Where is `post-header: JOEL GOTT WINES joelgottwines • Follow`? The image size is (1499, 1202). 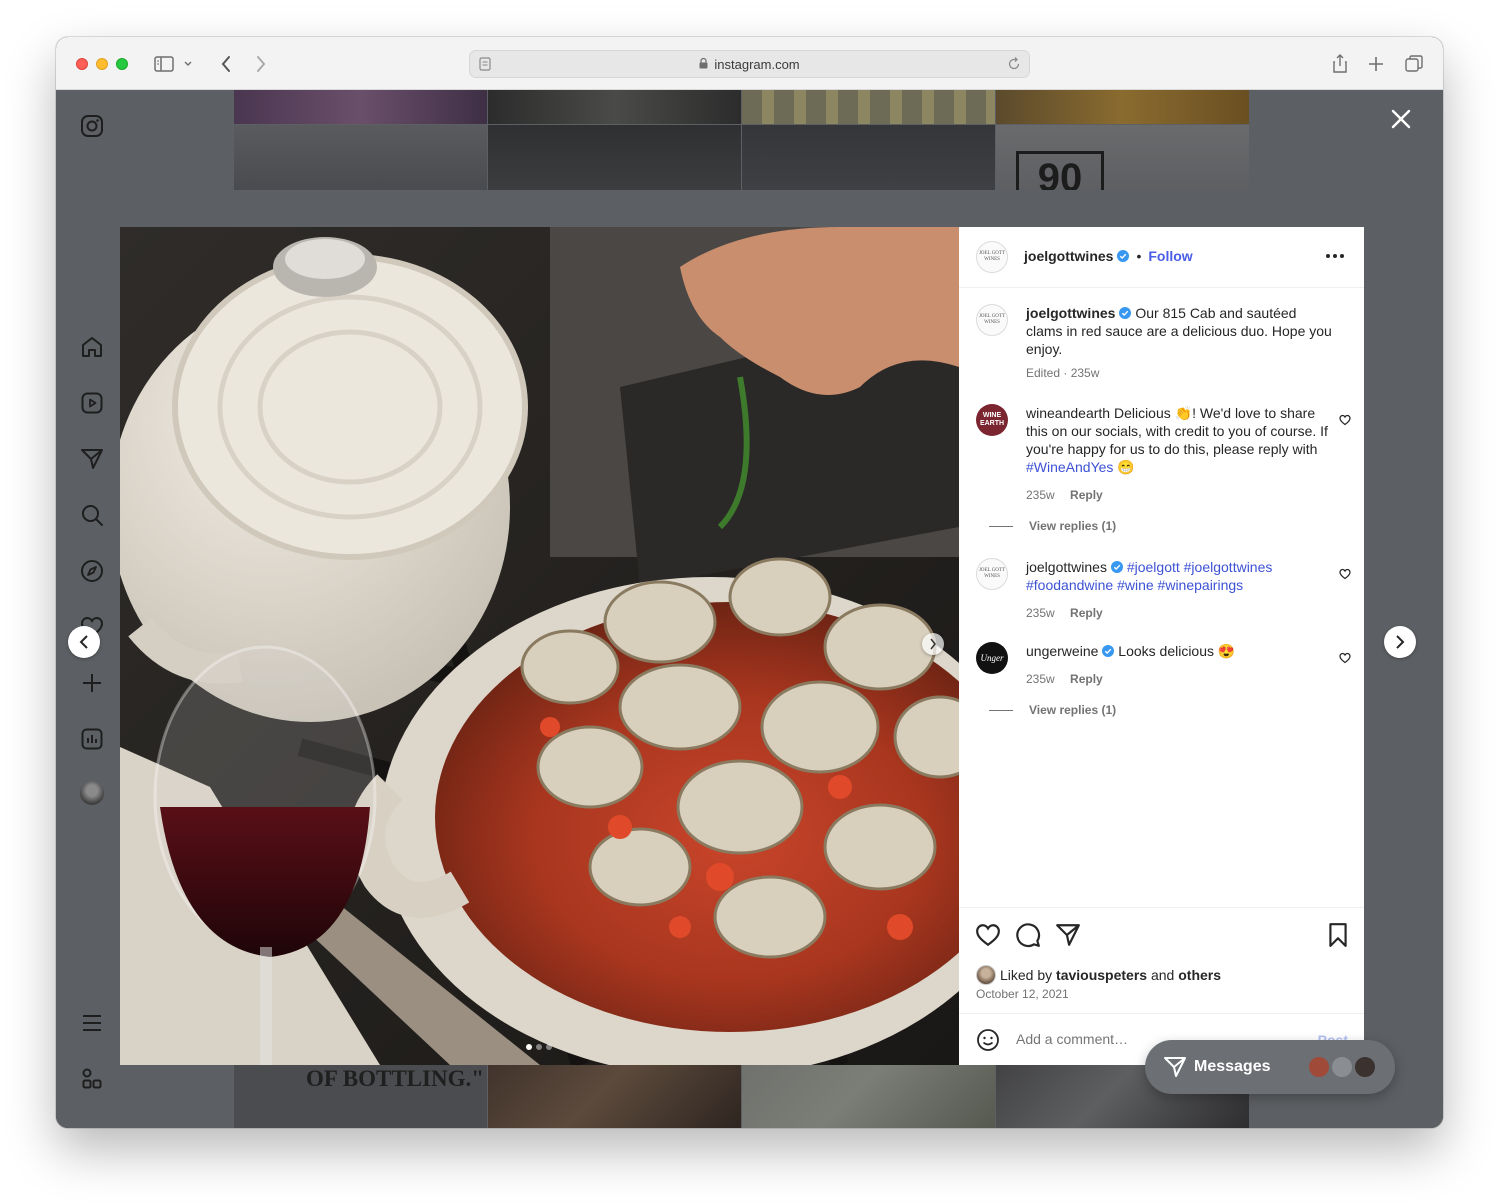 post-header: JOEL GOTT WINES joelgottwines • Follow is located at coordinates (1161, 257).